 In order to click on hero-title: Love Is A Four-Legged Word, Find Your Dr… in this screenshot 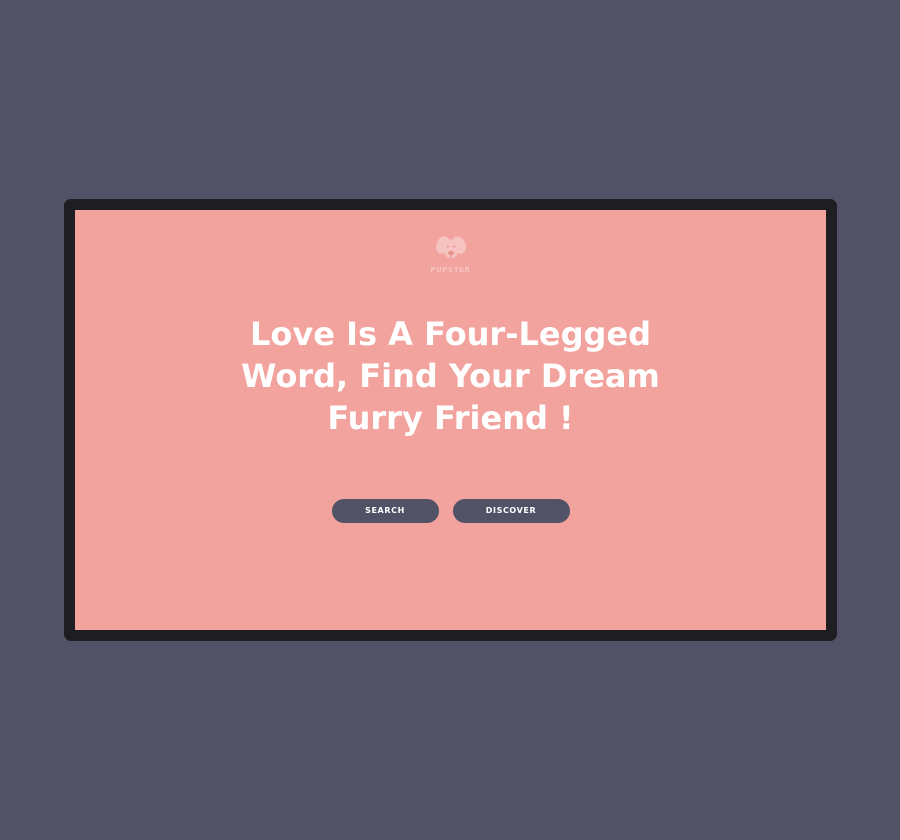, I will do `click(450, 376)`.